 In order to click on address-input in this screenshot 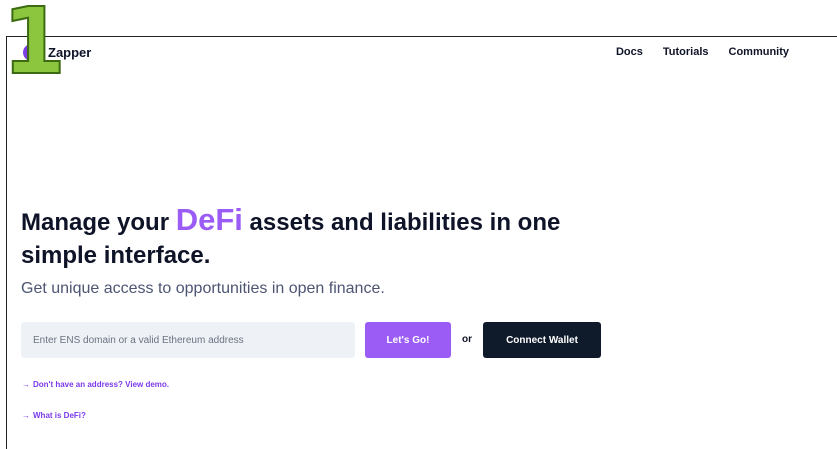, I will do `click(188, 340)`.